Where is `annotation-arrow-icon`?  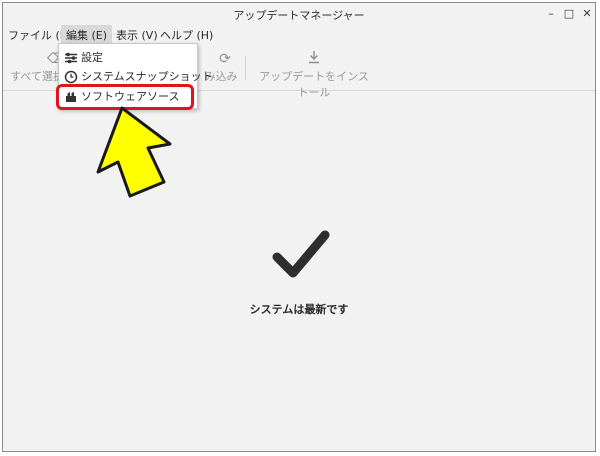
annotation-arrow-icon is located at coordinates (130, 154).